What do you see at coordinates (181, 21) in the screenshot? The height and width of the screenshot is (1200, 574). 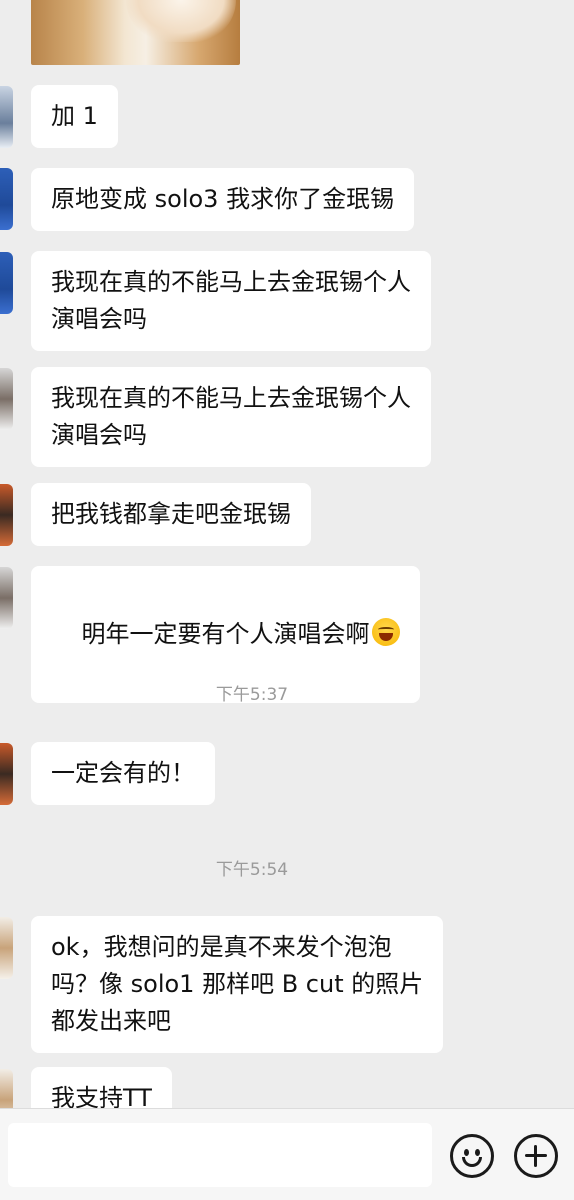 I see `photo-content` at bounding box center [181, 21].